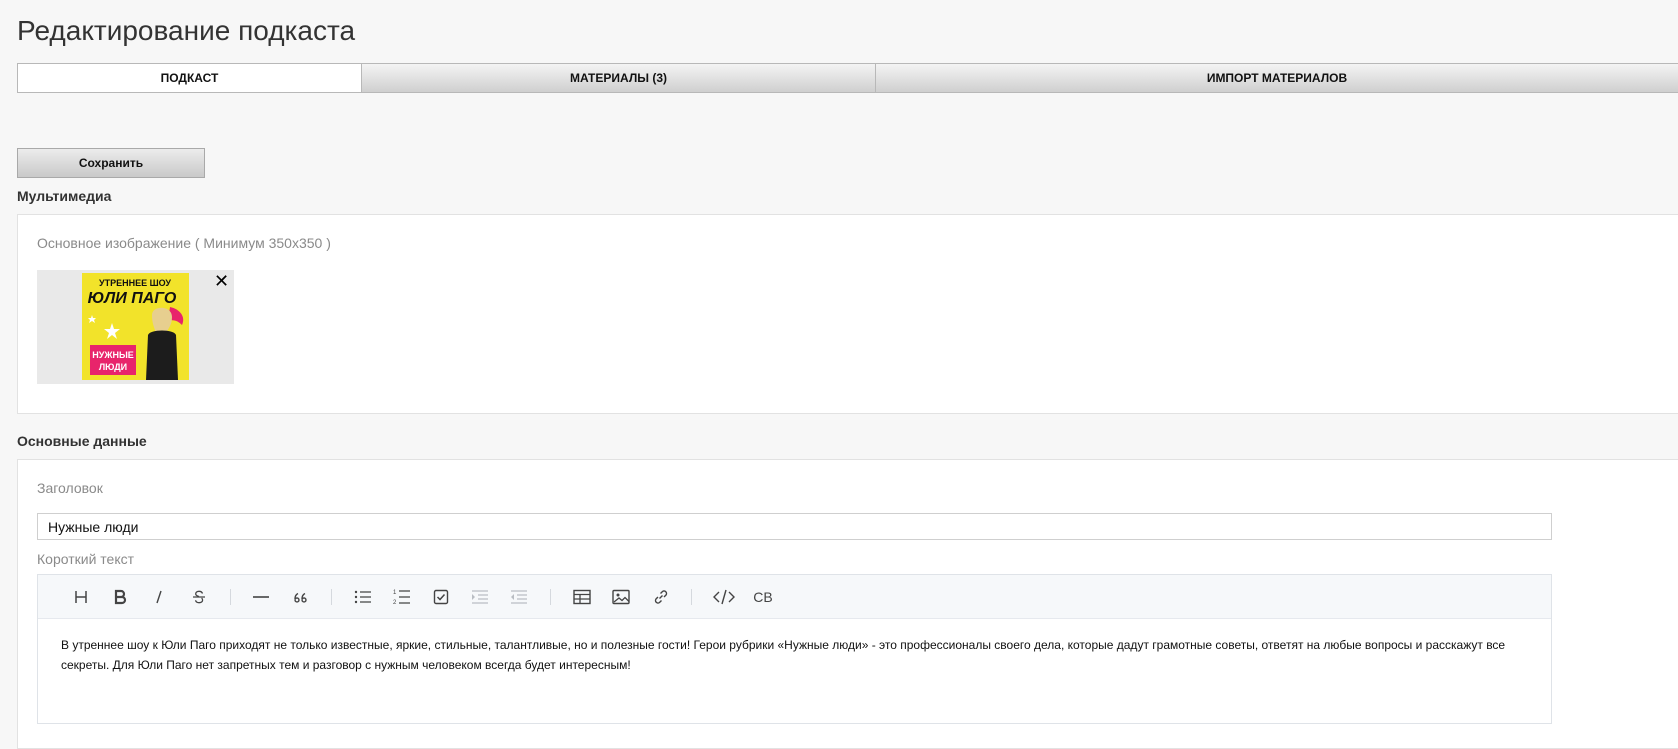  I want to click on horizontal-rule-icon, so click(261, 597).